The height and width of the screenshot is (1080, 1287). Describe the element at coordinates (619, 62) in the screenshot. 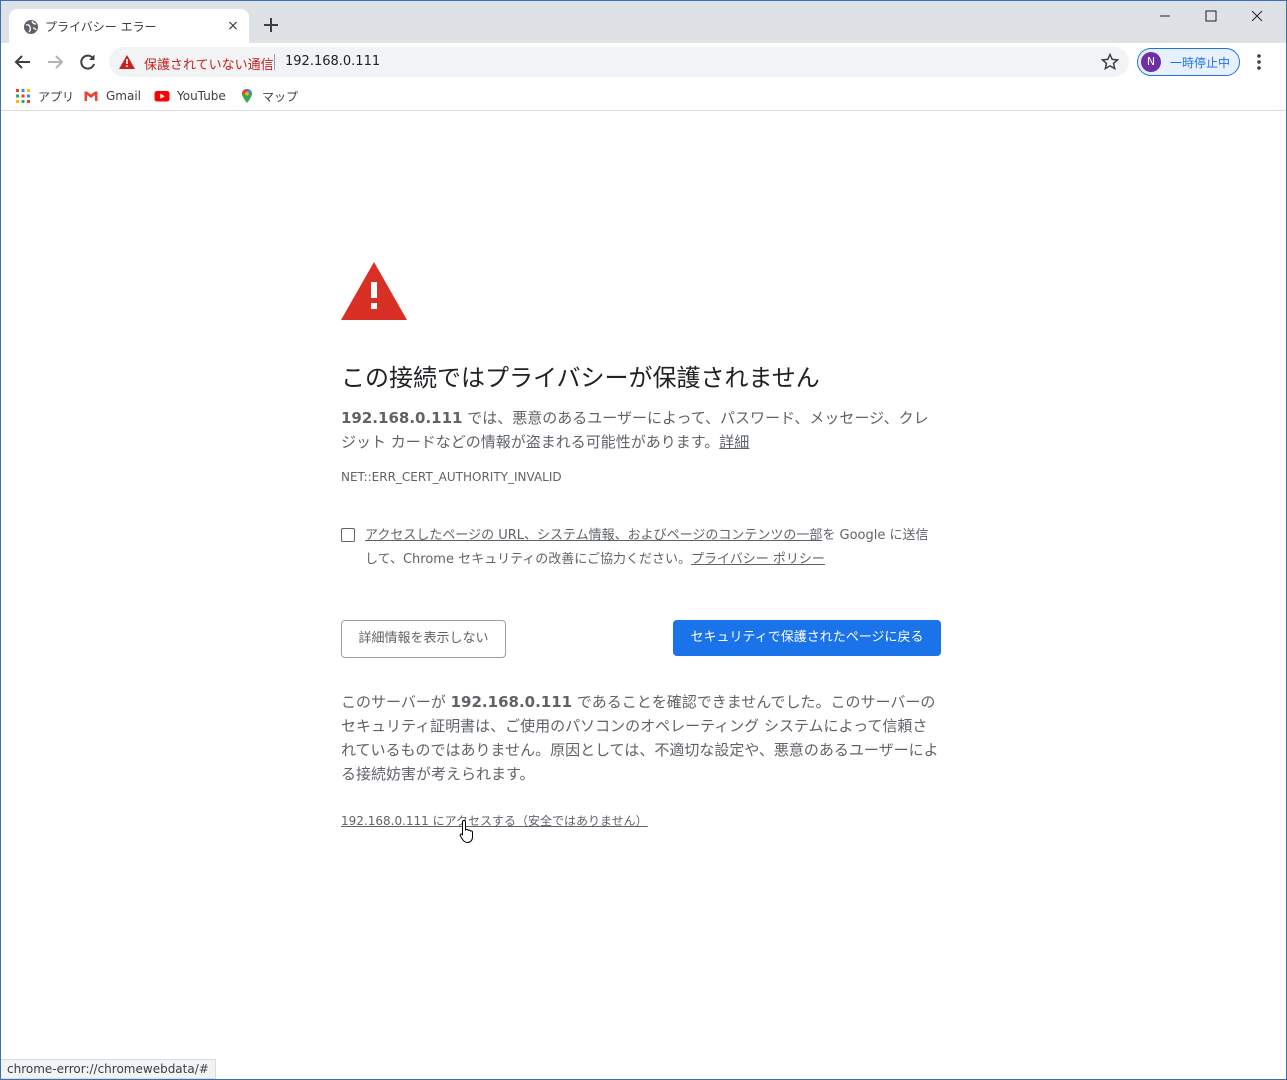

I see `address-bar: 保護されていない通信 192.168.0.111` at that location.